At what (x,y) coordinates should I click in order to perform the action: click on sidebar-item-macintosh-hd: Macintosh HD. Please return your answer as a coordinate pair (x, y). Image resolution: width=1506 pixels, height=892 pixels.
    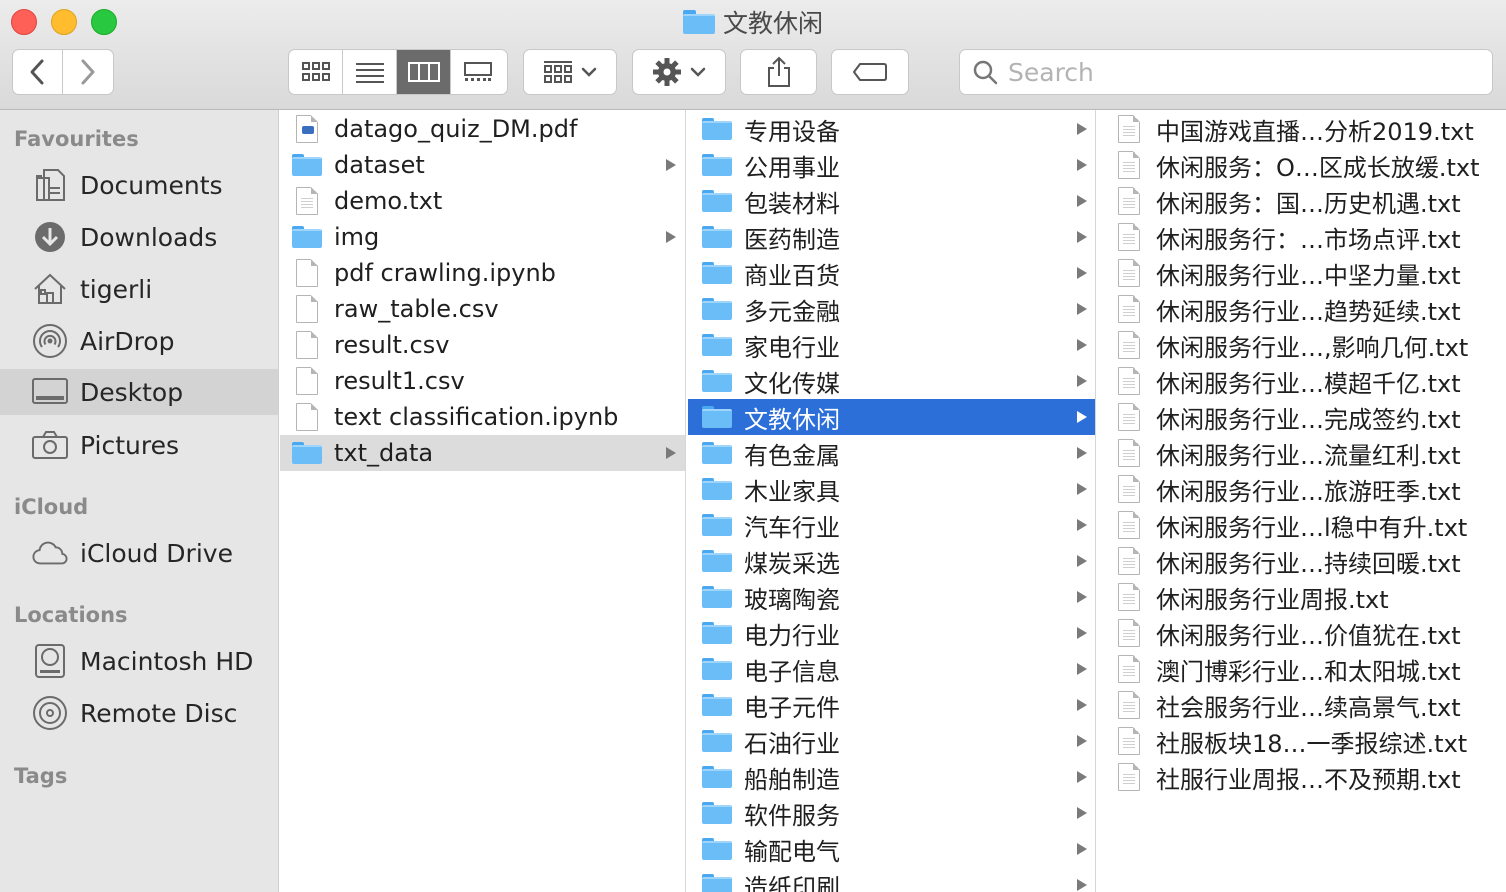
    Looking at the image, I should click on (139, 661).